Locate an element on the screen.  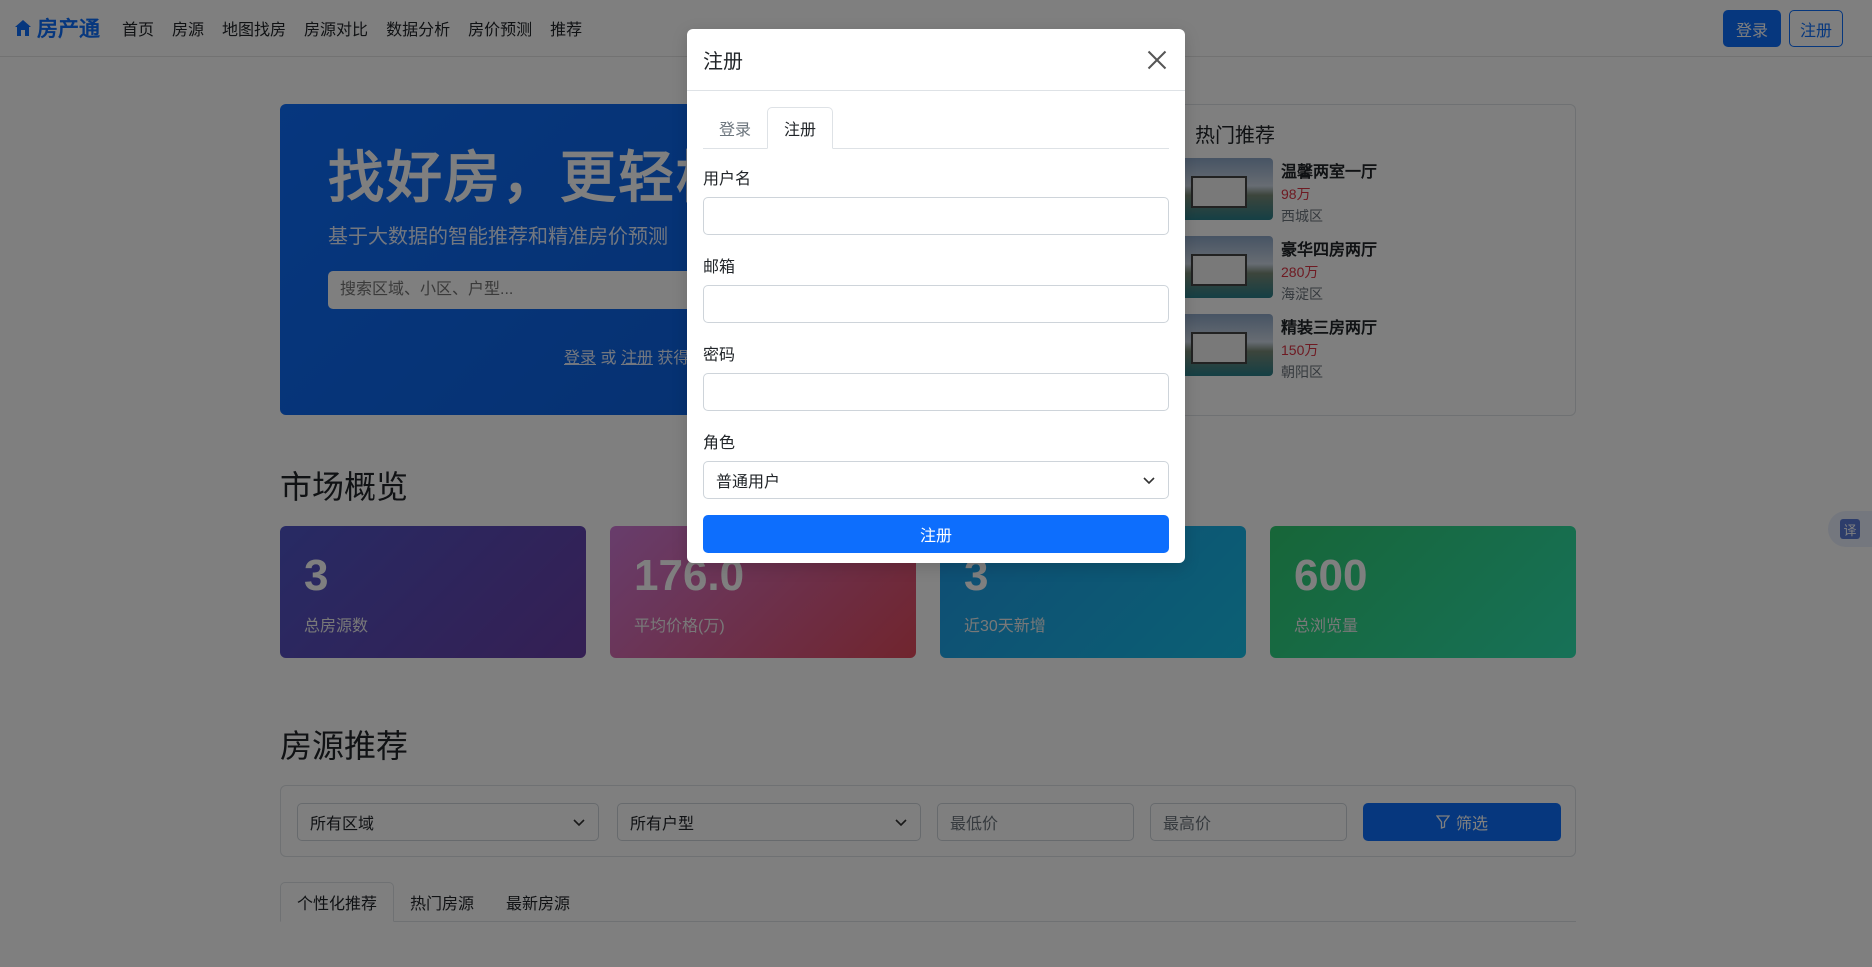
close-icon is located at coordinates (1157, 60).